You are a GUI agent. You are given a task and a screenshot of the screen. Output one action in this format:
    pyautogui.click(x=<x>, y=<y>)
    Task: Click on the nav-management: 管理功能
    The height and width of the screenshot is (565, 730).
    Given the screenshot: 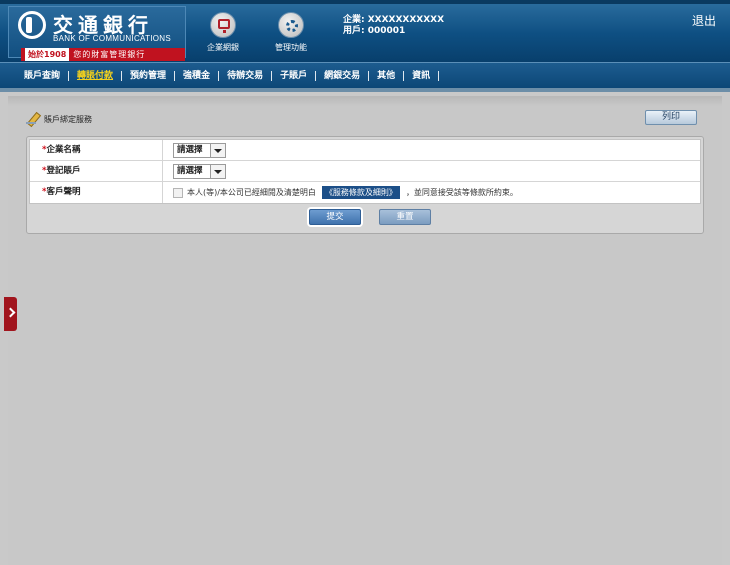 What is the action you would take?
    pyautogui.click(x=291, y=32)
    